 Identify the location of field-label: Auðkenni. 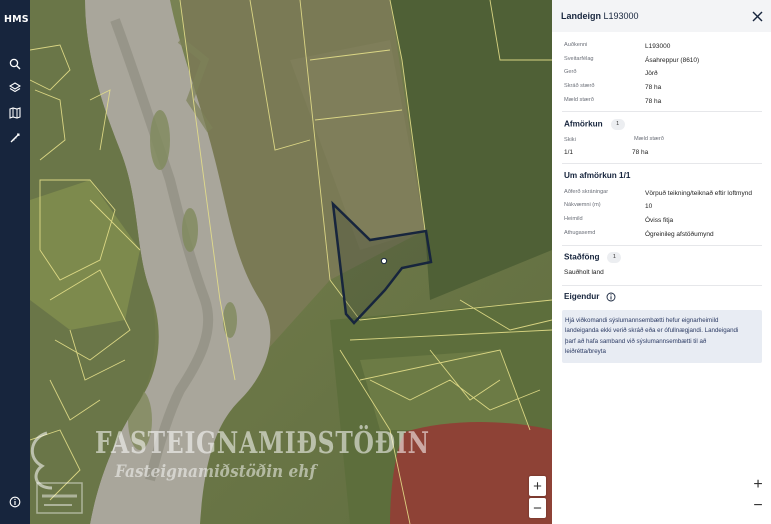
(576, 45).